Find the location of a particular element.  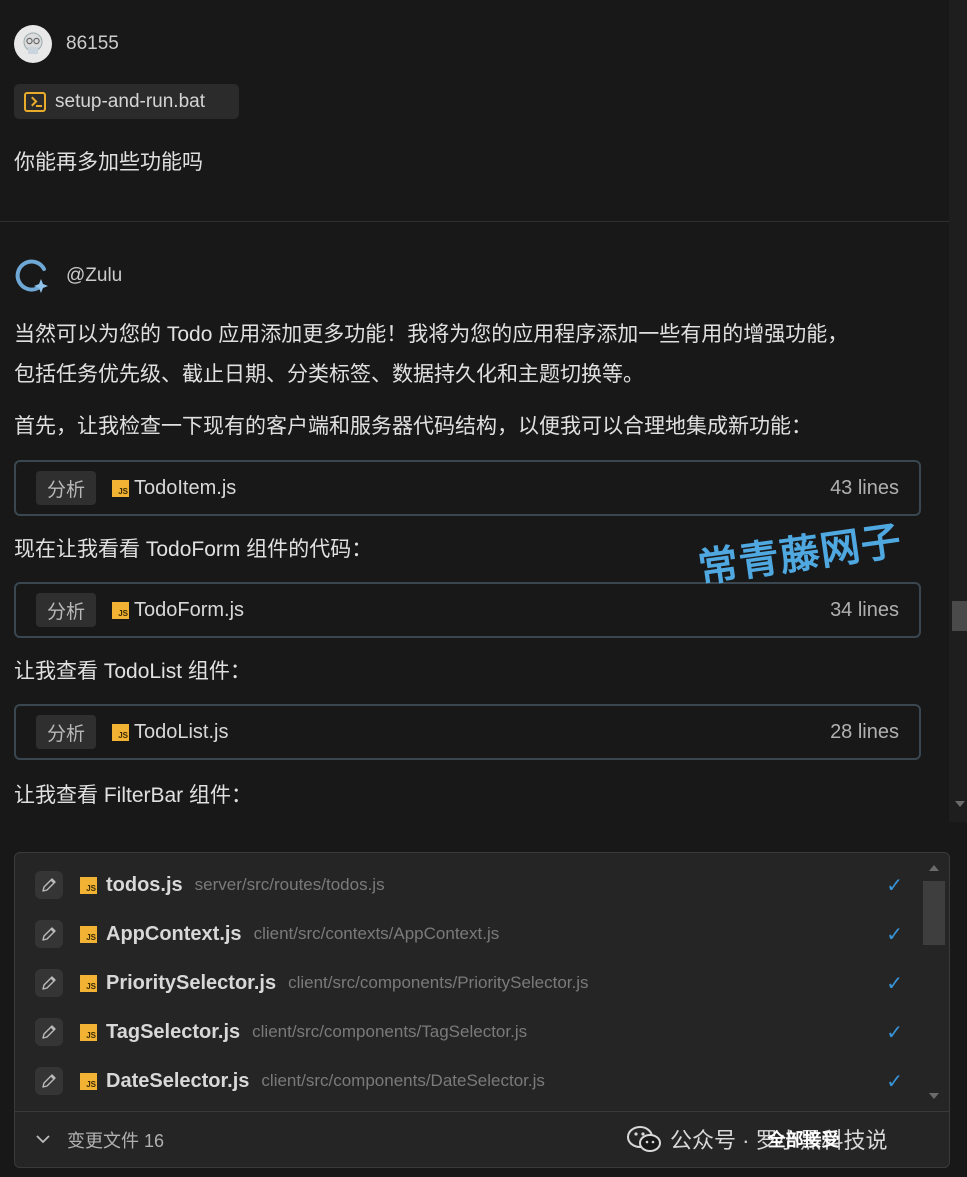

panel-scroll-up-icon is located at coordinates (934, 868).